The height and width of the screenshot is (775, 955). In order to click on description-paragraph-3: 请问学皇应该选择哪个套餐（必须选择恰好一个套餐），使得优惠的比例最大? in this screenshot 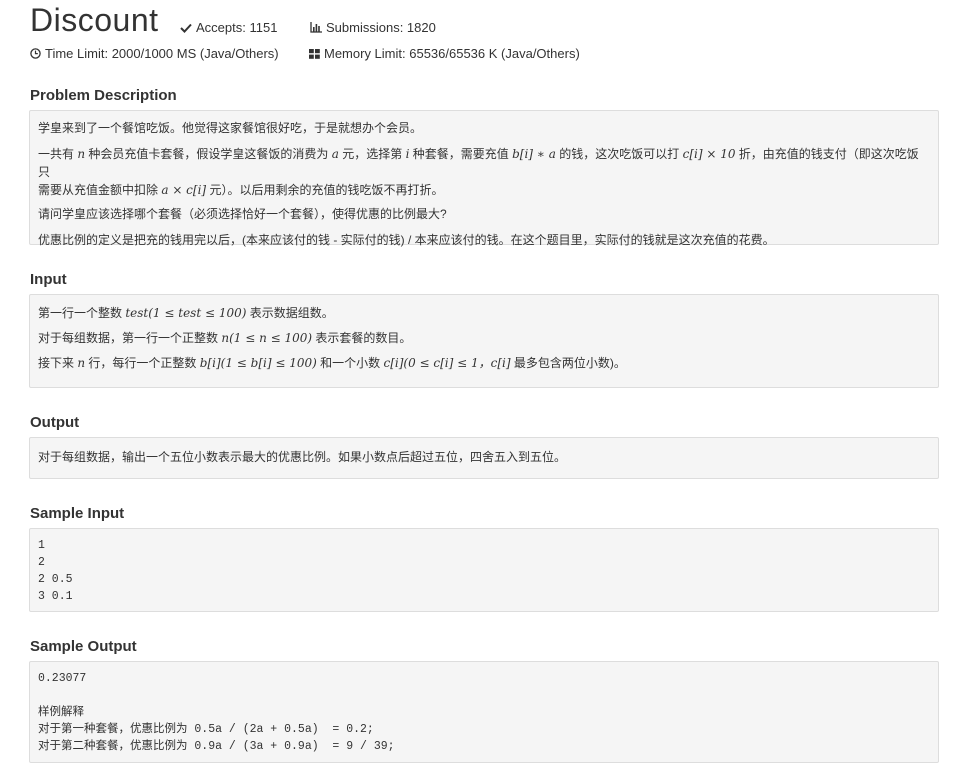, I will do `click(242, 214)`.